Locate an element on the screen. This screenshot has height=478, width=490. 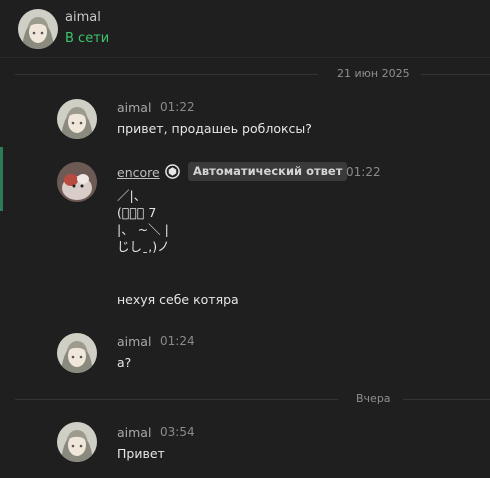
date-label: 21 июн 2025 is located at coordinates (373, 73).